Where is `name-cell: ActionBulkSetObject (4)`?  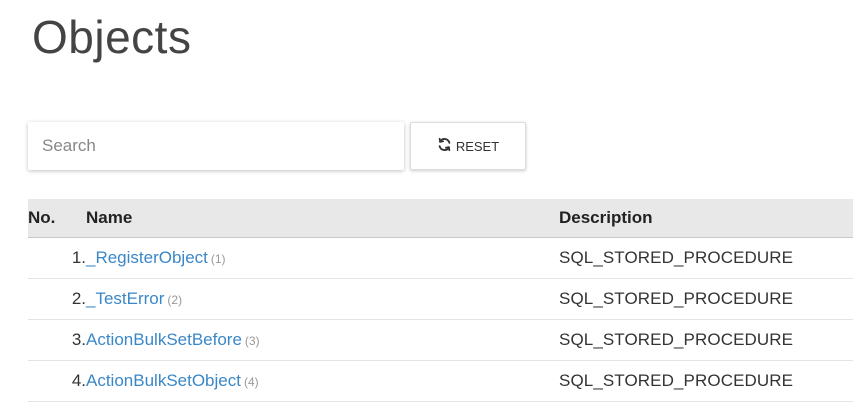
name-cell: ActionBulkSetObject (4) is located at coordinates (322, 381).